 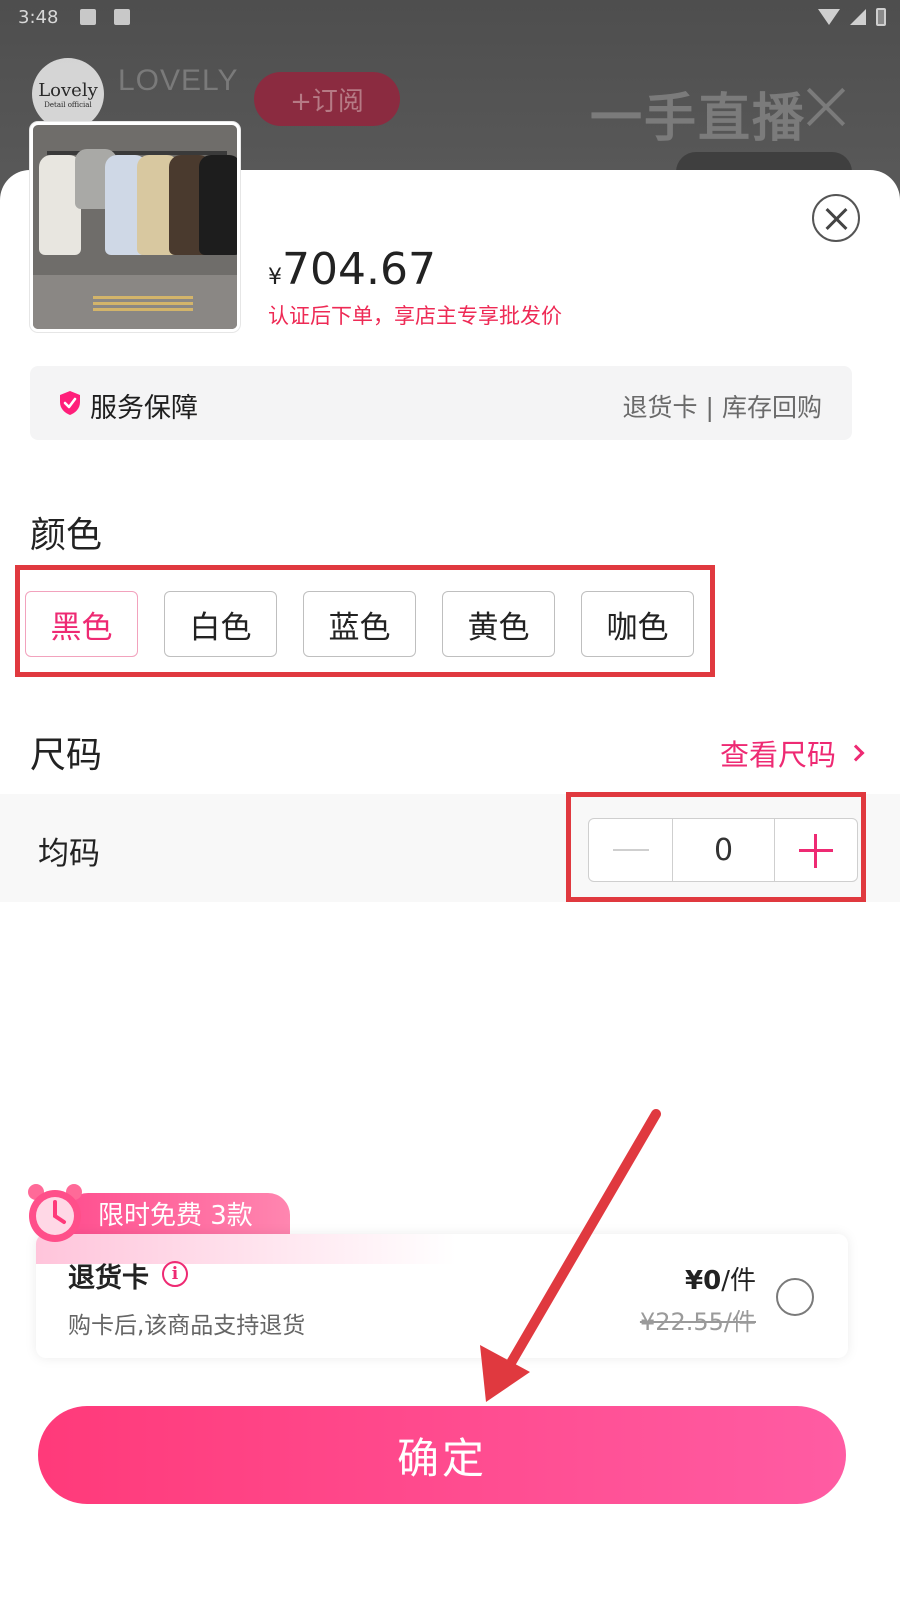 What do you see at coordinates (856, 753) in the screenshot?
I see `chevron-right-icon` at bounding box center [856, 753].